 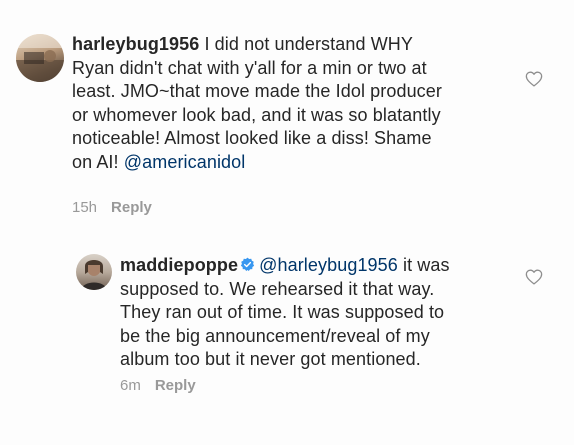 What do you see at coordinates (275, 335) in the screenshot?
I see `comment-text-line: be the big announcement/reveal of my` at bounding box center [275, 335].